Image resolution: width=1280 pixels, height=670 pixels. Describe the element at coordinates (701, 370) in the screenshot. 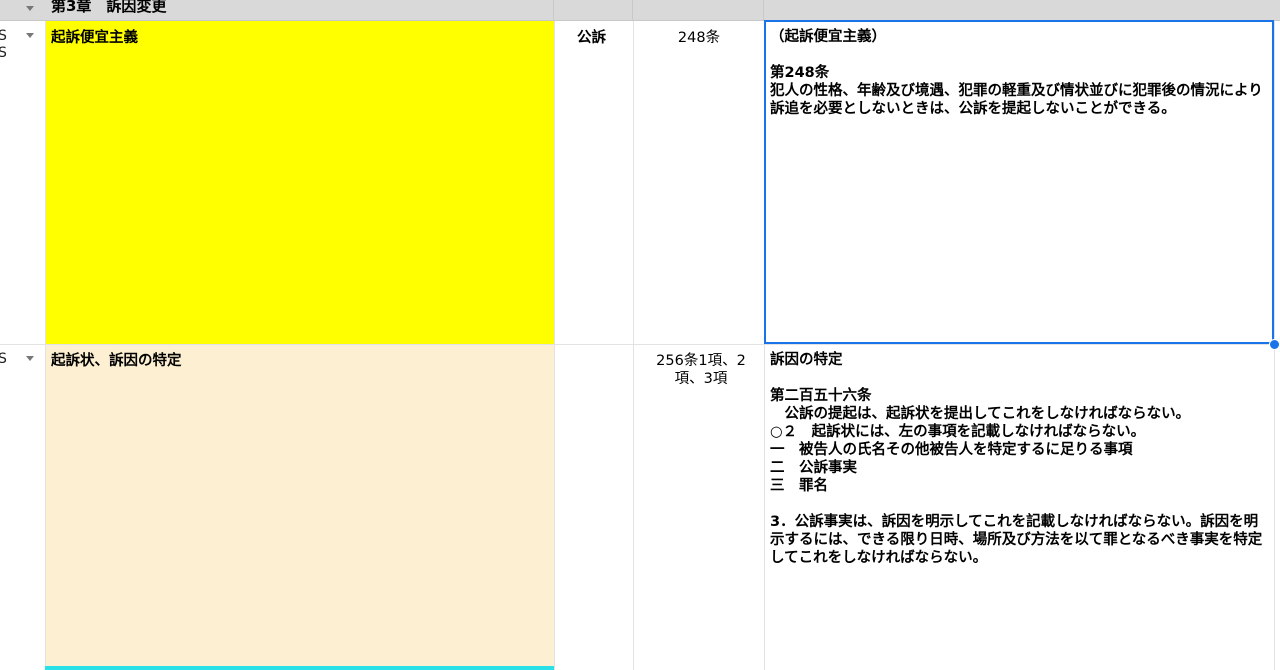

I see `article-label: 256条1項、2項、3項` at that location.